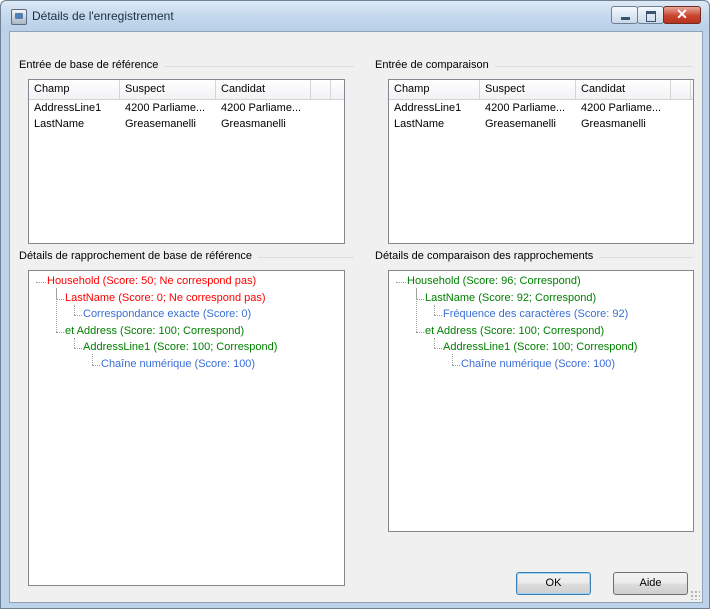  I want to click on baseline-entry-header: Entrée de base de référence, so click(186, 66).